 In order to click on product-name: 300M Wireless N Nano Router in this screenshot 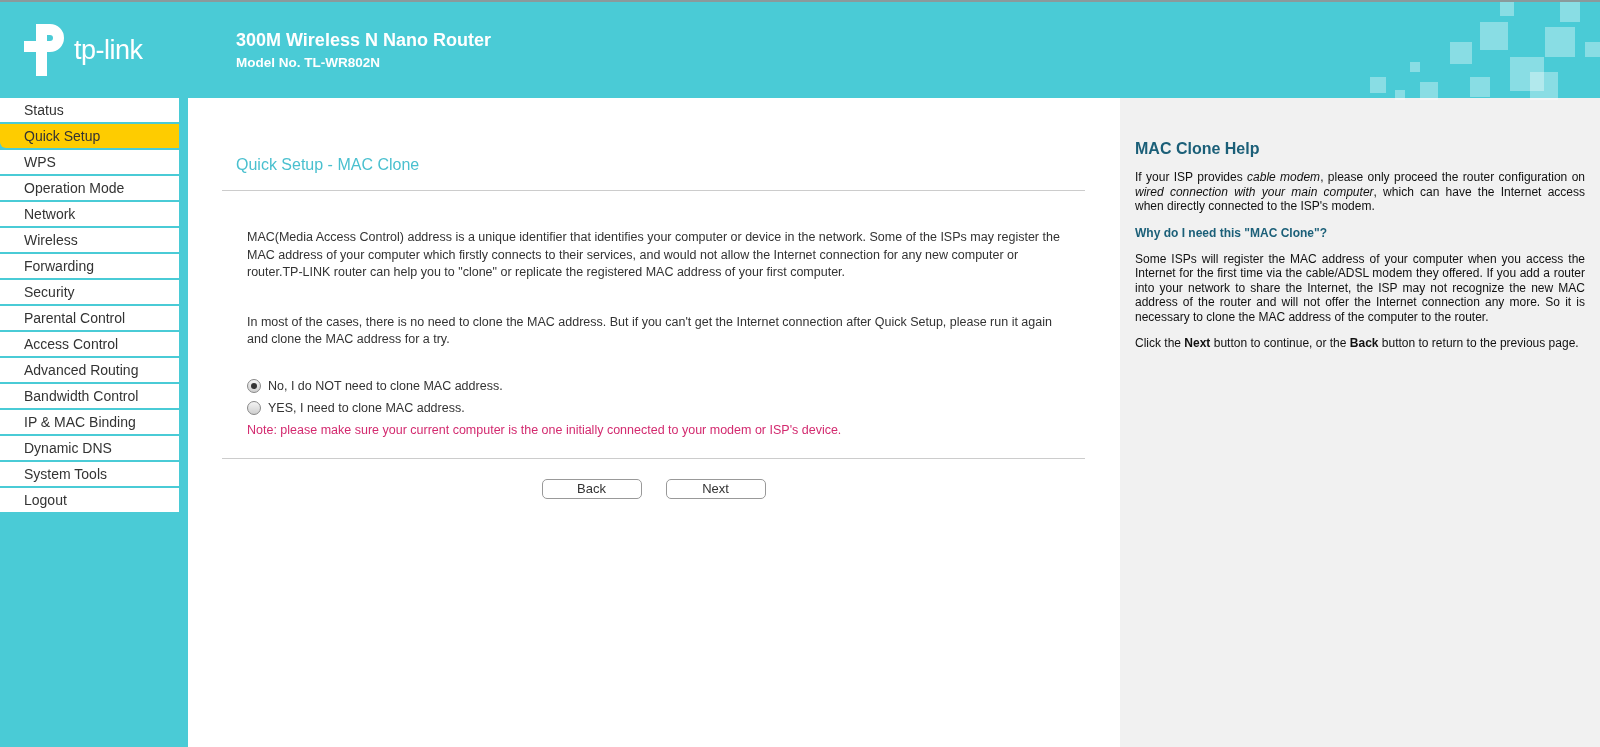, I will do `click(363, 40)`.